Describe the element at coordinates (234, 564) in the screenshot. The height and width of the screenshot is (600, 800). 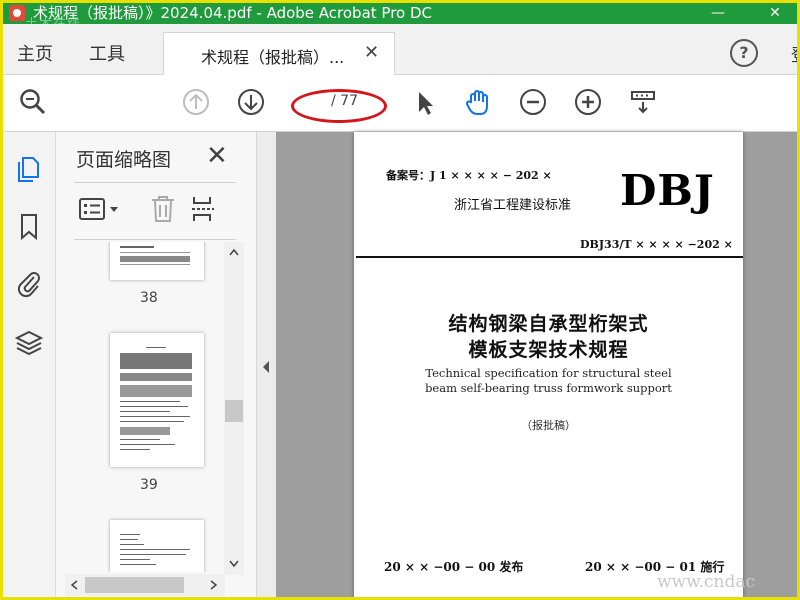
I see `scroll-down-icon` at that location.